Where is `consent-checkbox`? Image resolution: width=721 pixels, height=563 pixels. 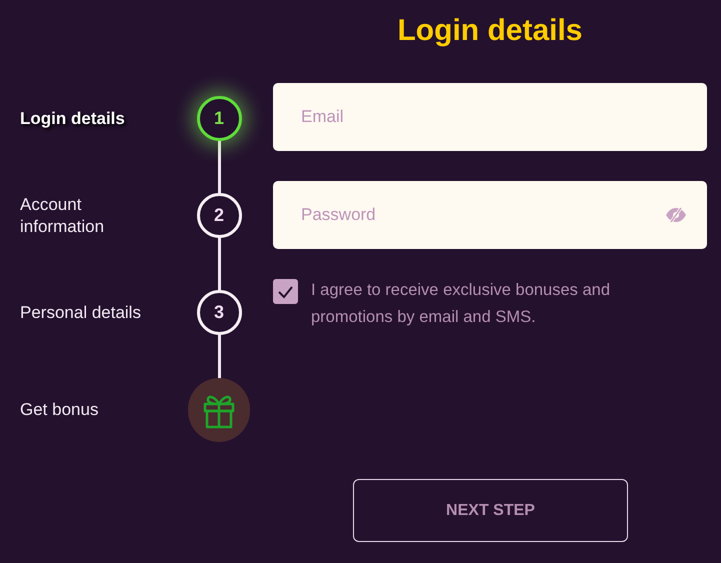
consent-checkbox is located at coordinates (285, 291).